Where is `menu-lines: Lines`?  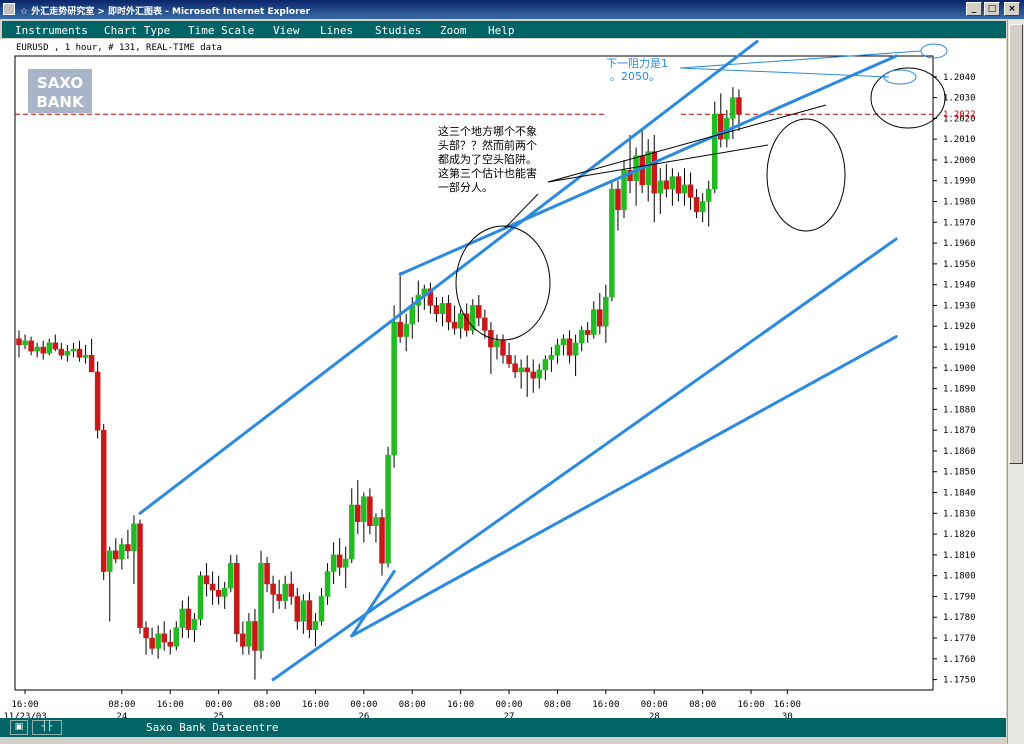 menu-lines: Lines is located at coordinates (336, 30).